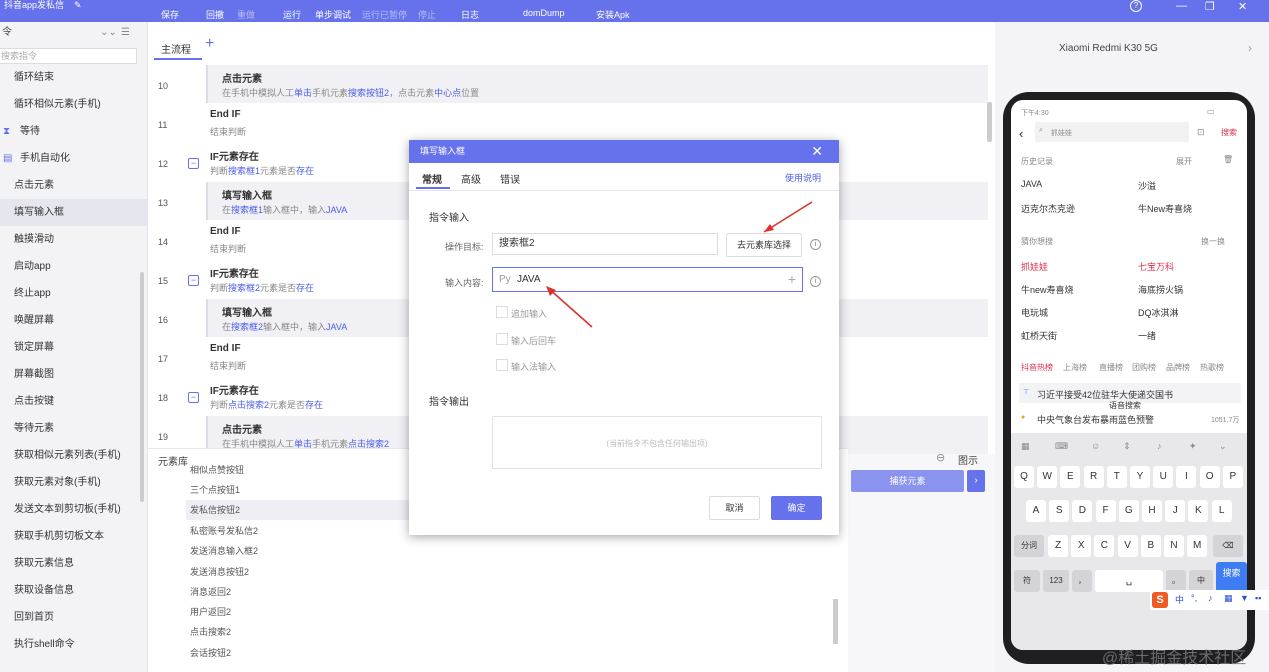 The height and width of the screenshot is (672, 1269). Describe the element at coordinates (568, 84) in the screenshot. I see `flow-row: 10 点击元素 在手机中模拟人工单击手机元素搜索按钮2，点击元素中心点位置` at that location.